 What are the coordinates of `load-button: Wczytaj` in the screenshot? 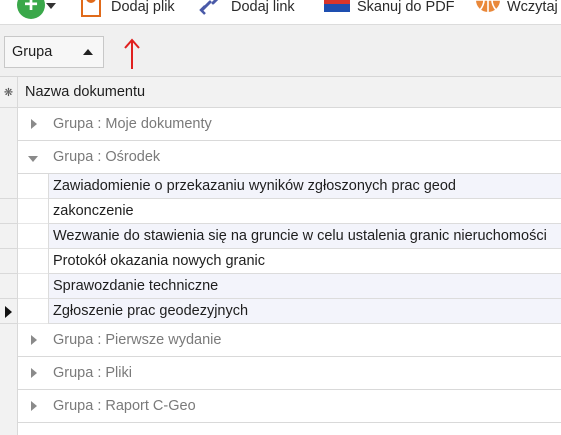 It's located at (532, 10).